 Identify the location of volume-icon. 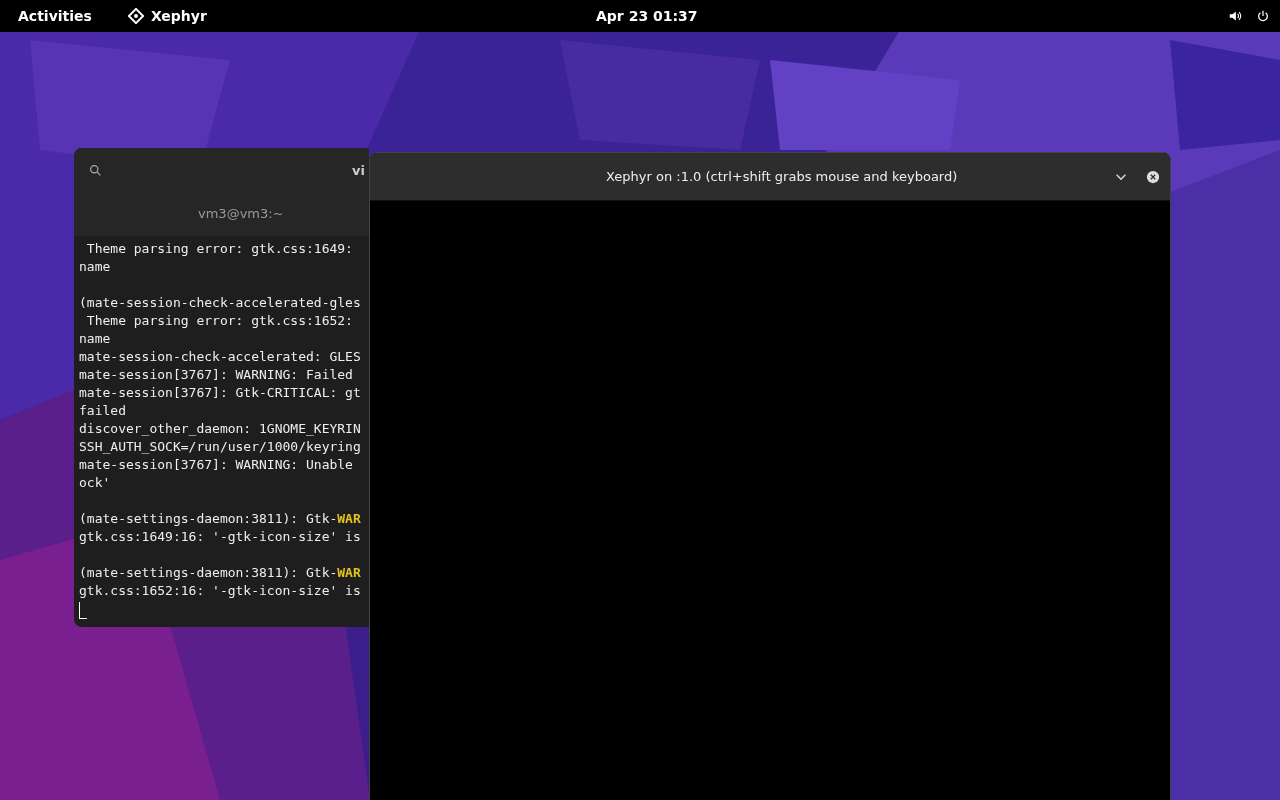
(1235, 16).